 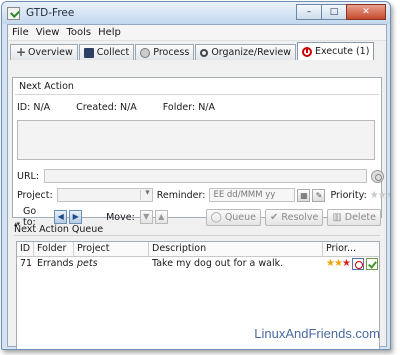 I want to click on delete-button: ▥ Delete, so click(x=354, y=217).